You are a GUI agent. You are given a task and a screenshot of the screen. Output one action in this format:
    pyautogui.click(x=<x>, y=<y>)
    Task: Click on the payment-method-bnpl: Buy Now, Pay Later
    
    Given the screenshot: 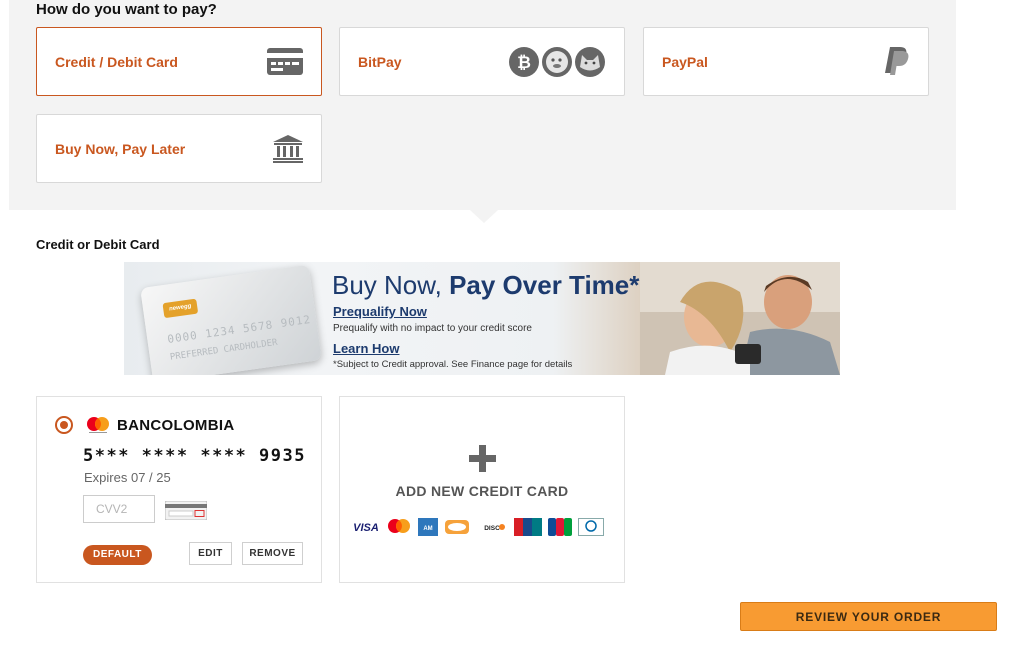 What is the action you would take?
    pyautogui.click(x=179, y=148)
    